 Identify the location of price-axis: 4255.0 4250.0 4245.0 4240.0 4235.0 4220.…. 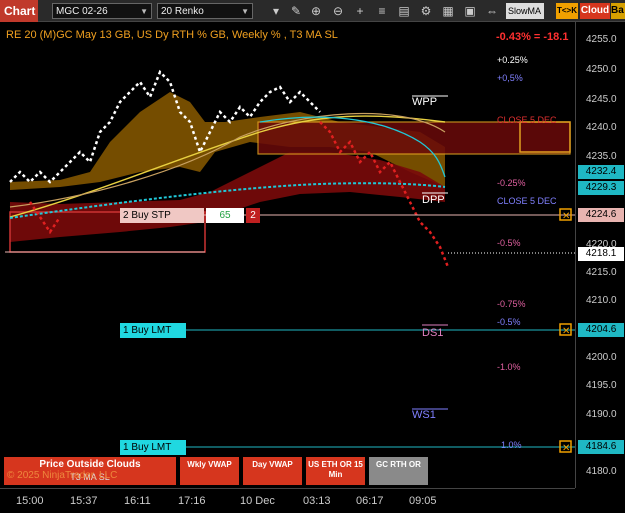
(600, 255).